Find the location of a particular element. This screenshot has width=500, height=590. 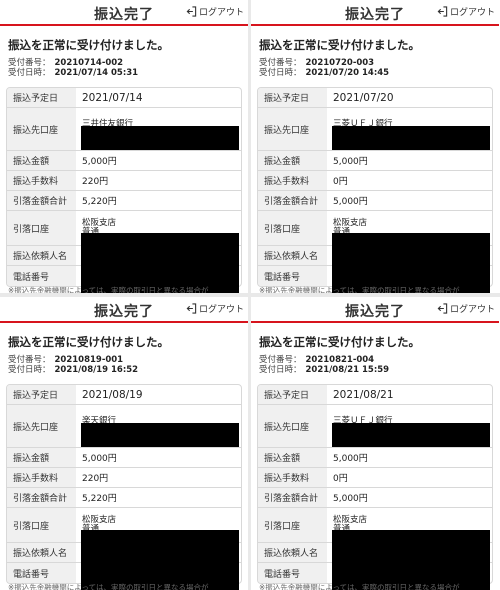

receipt-datetime-value: 2021/07/20 14:45 is located at coordinates (347, 73).